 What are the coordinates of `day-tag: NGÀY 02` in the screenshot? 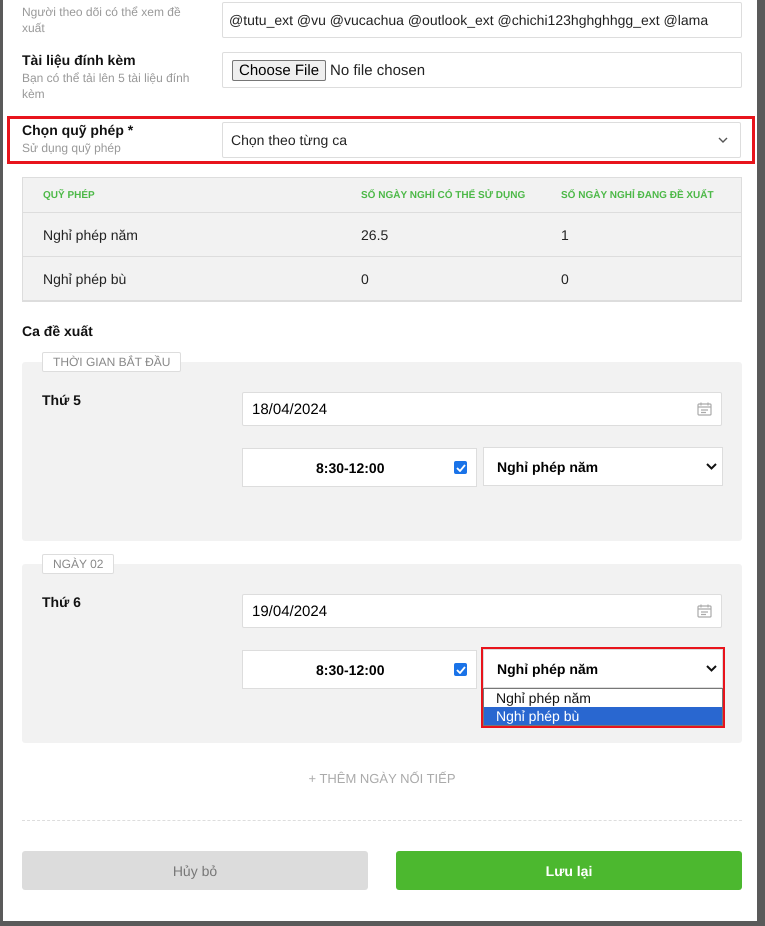 It's located at (78, 564).